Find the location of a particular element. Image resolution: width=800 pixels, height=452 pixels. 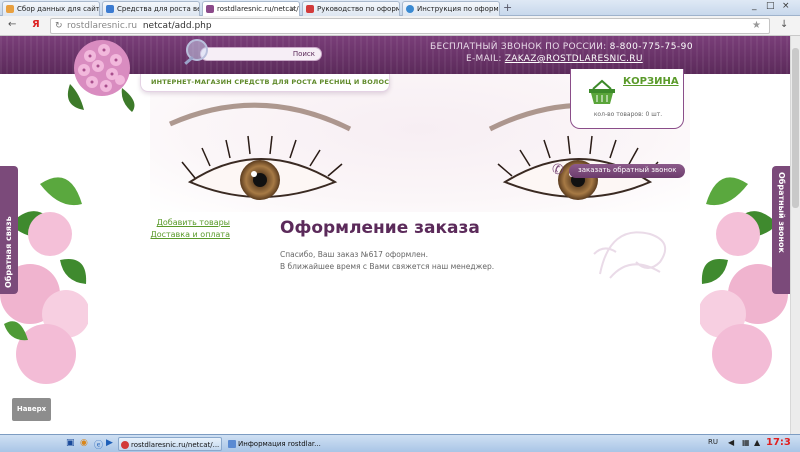

cart-title-link: КОРЗИНА is located at coordinates (651, 81).